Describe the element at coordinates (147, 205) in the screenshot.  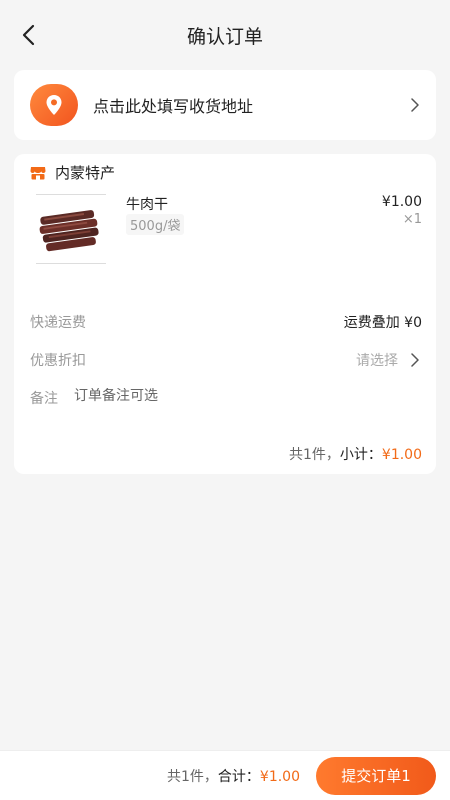
I see `product-name: 牛肉干` at that location.